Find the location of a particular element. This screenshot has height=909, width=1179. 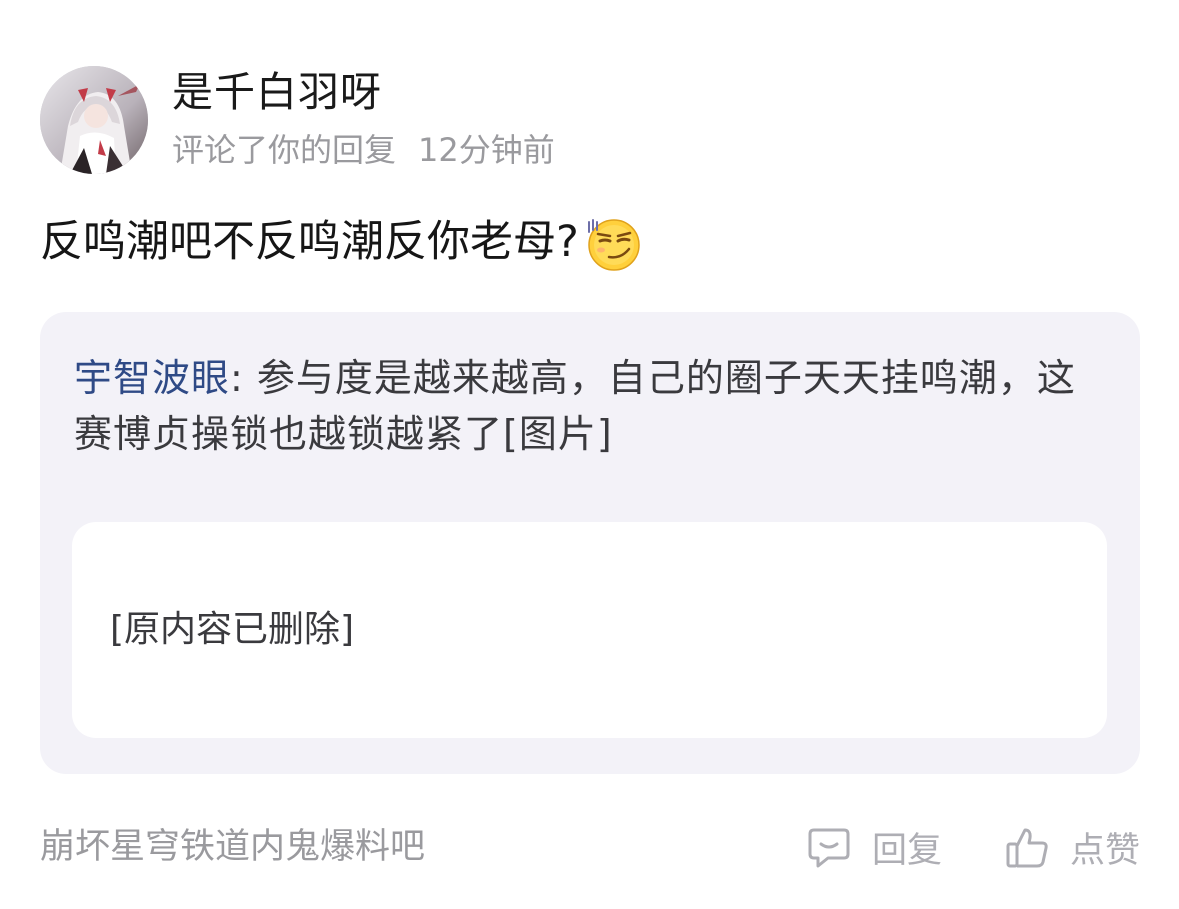

comment-text: 反鸣潮吧不反鸣潮反你老母? is located at coordinates (309, 242).